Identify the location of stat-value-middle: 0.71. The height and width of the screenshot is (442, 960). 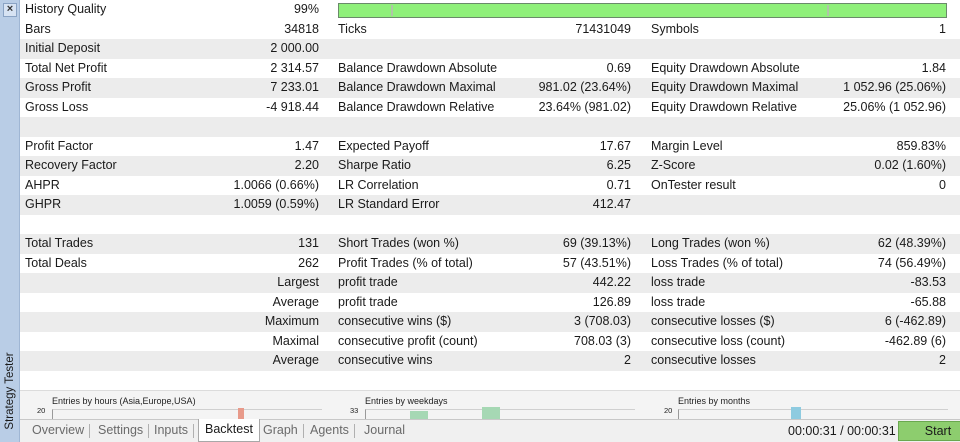
(618, 184).